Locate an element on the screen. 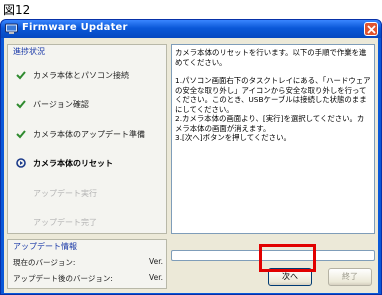 The image size is (382, 295). steps-group-title: 進捗状況 is located at coordinates (29, 51).